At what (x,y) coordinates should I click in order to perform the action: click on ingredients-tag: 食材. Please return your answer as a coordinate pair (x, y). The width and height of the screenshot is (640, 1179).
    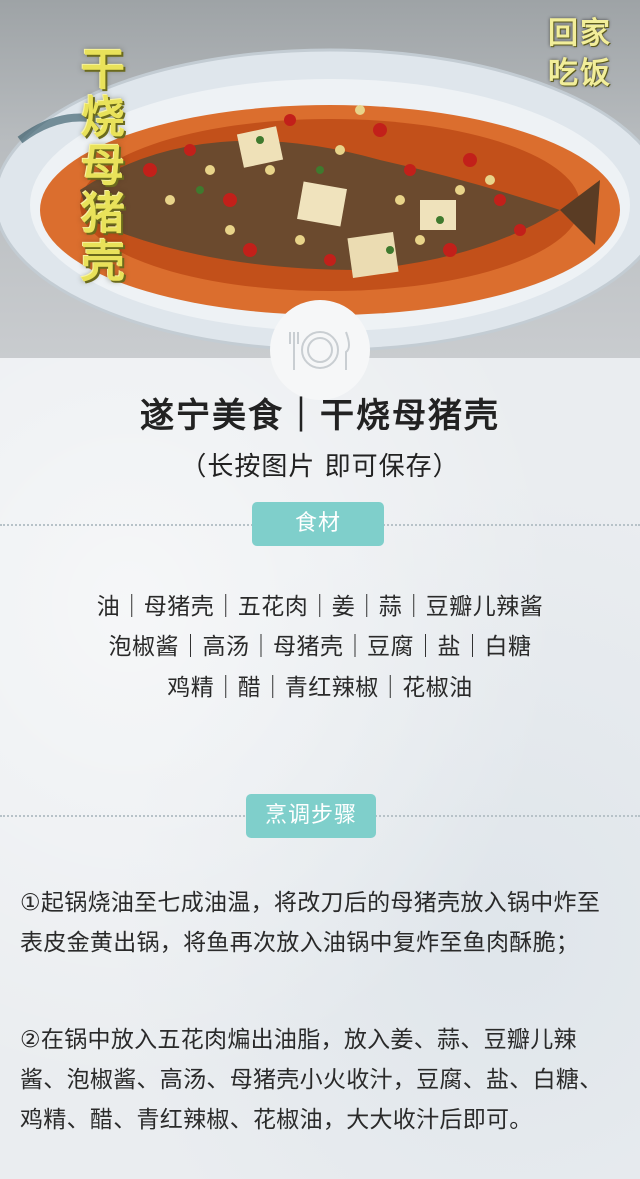
    Looking at the image, I should click on (318, 524).